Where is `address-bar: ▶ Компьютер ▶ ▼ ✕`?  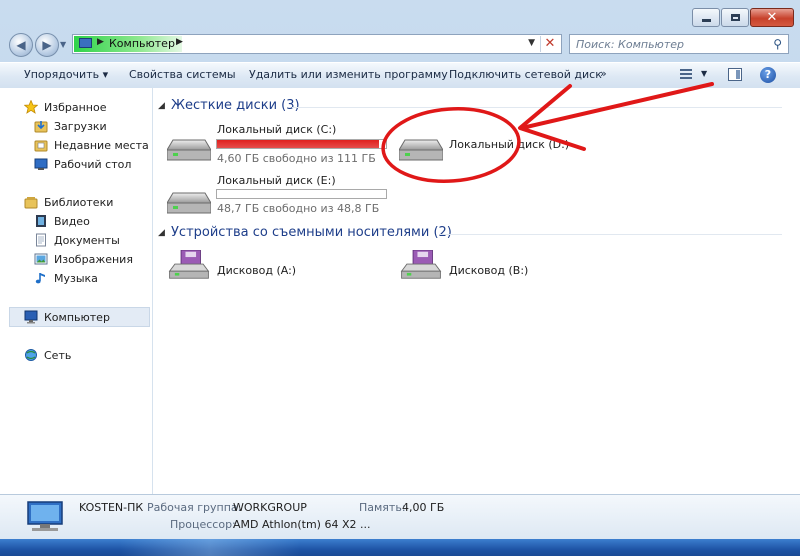
address-bar: ▶ Компьютер ▶ ▼ ✕ is located at coordinates (317, 44).